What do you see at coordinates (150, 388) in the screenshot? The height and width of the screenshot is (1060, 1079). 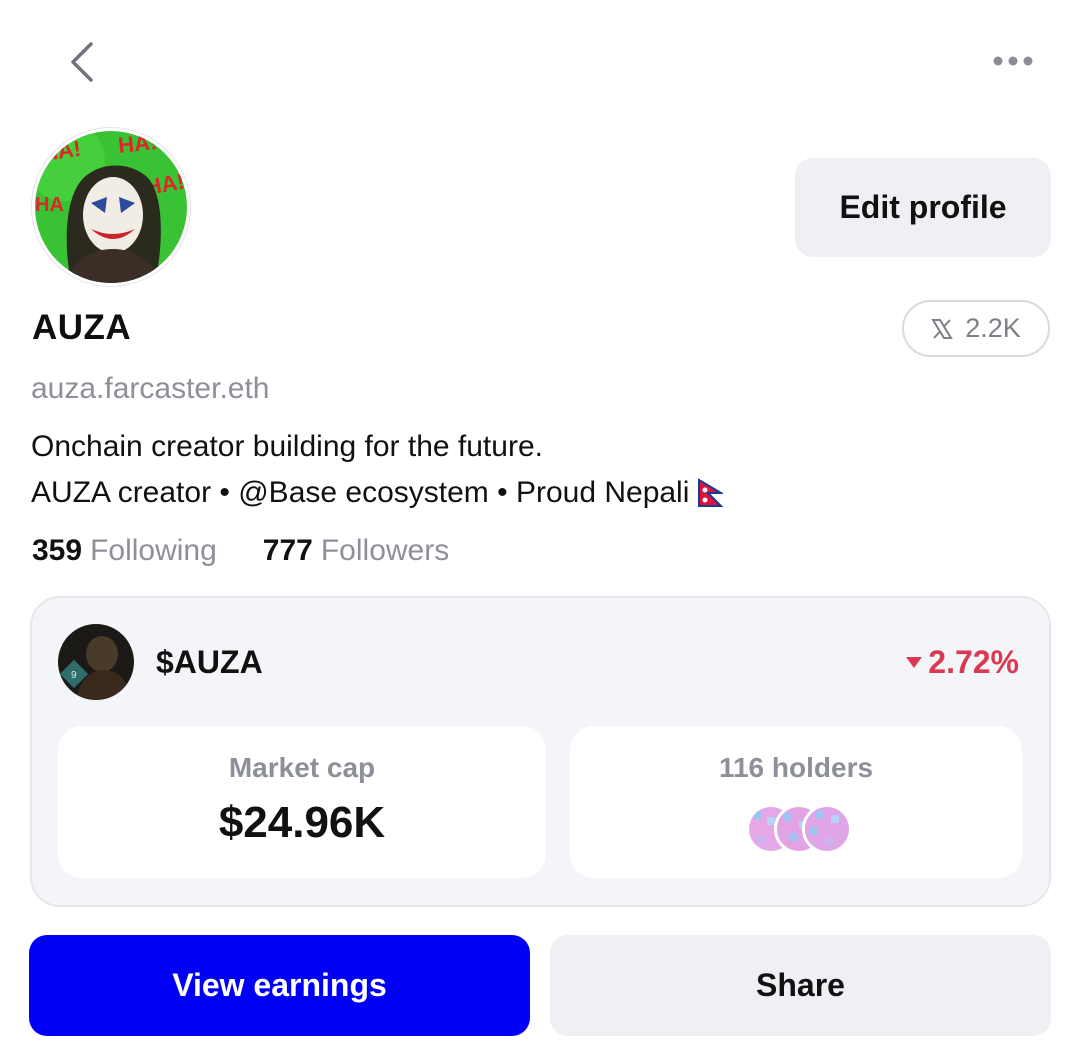 I see `username-handle: auza.farcaster.eth` at bounding box center [150, 388].